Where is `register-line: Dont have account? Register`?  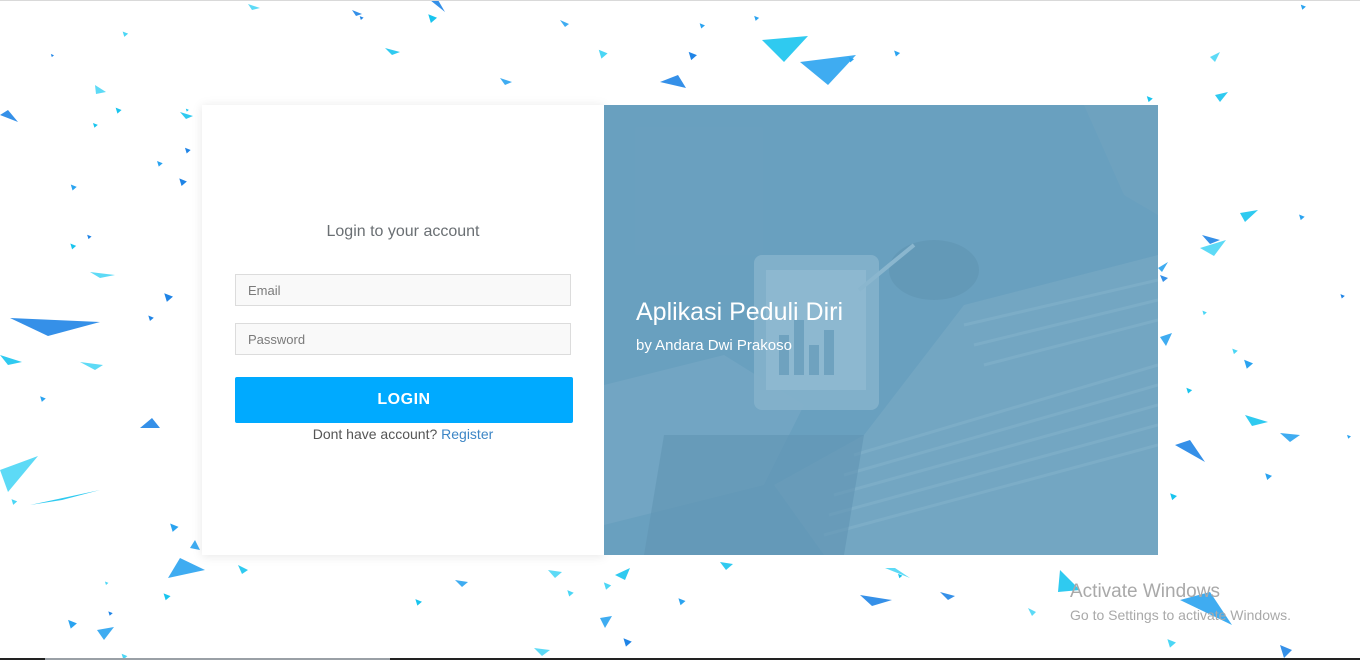
register-line: Dont have account? Register is located at coordinates (403, 434).